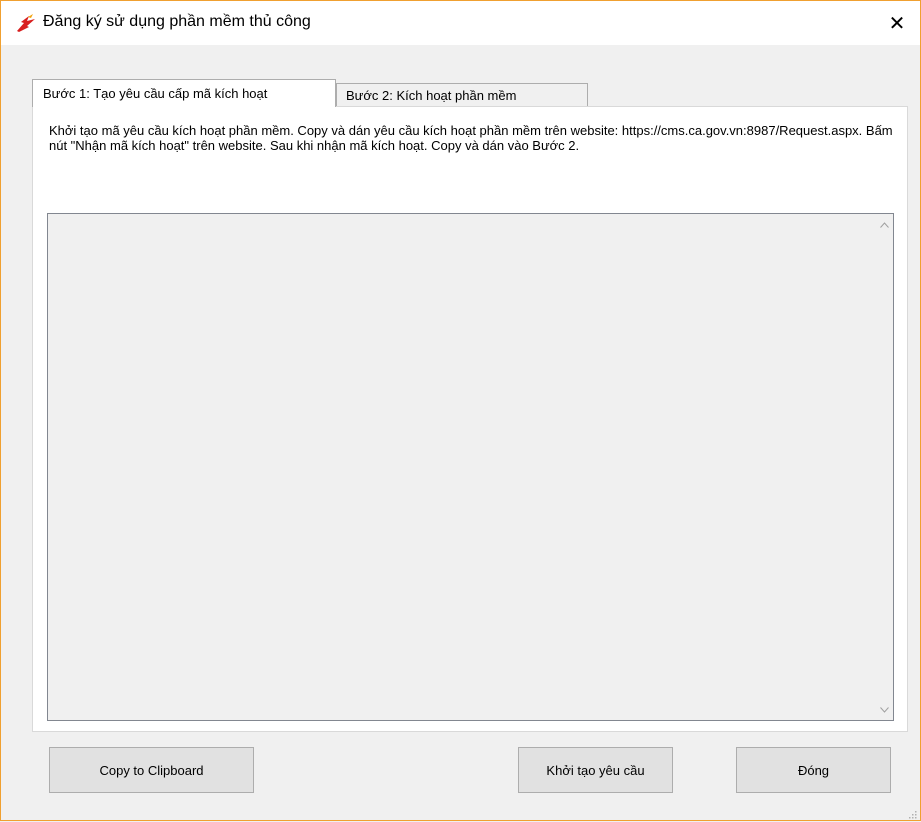 The height and width of the screenshot is (822, 921). I want to click on resize-grip-icon, so click(912, 813).